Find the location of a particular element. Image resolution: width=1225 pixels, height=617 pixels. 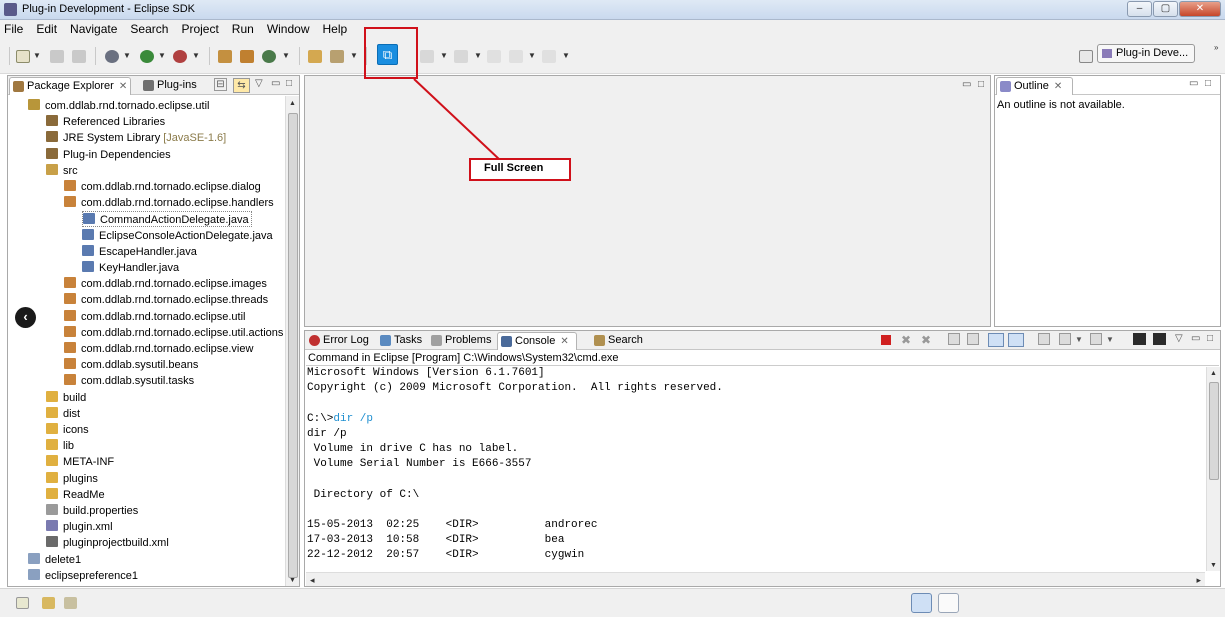

package-explorer-scrollbar: ▲ ▼ is located at coordinates (292, 341).